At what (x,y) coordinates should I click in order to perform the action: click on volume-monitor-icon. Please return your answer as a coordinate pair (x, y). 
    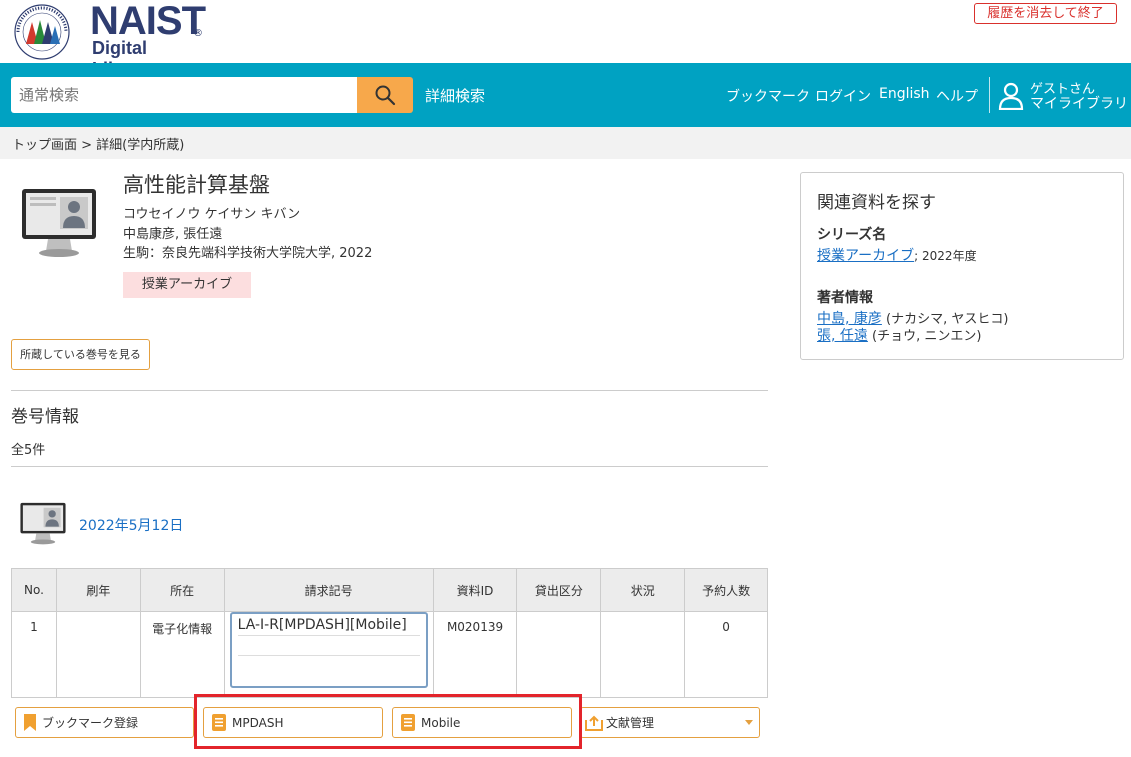
    Looking at the image, I should click on (43, 523).